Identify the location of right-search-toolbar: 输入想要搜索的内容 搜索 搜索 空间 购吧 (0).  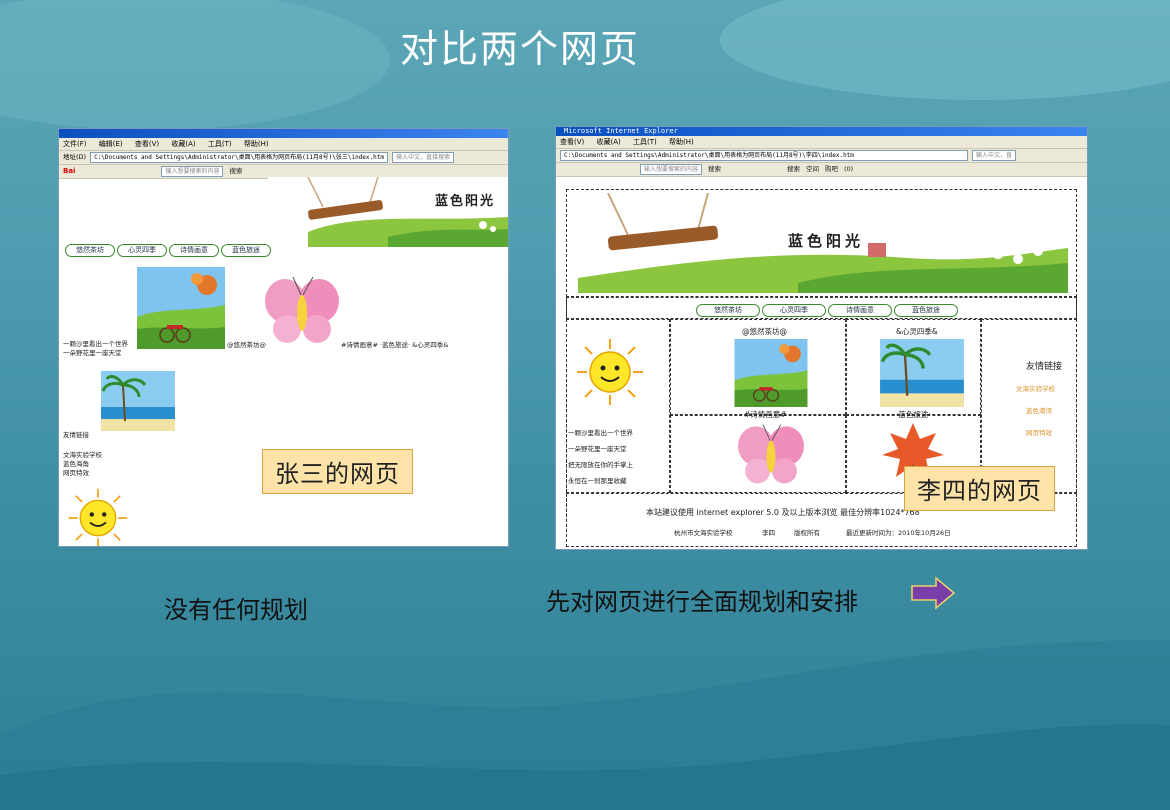
(821, 170).